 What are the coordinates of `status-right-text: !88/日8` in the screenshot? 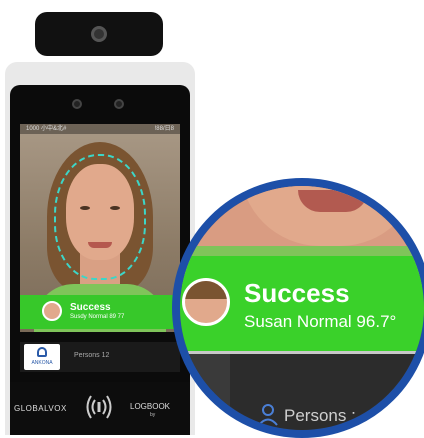 It's located at (164, 129).